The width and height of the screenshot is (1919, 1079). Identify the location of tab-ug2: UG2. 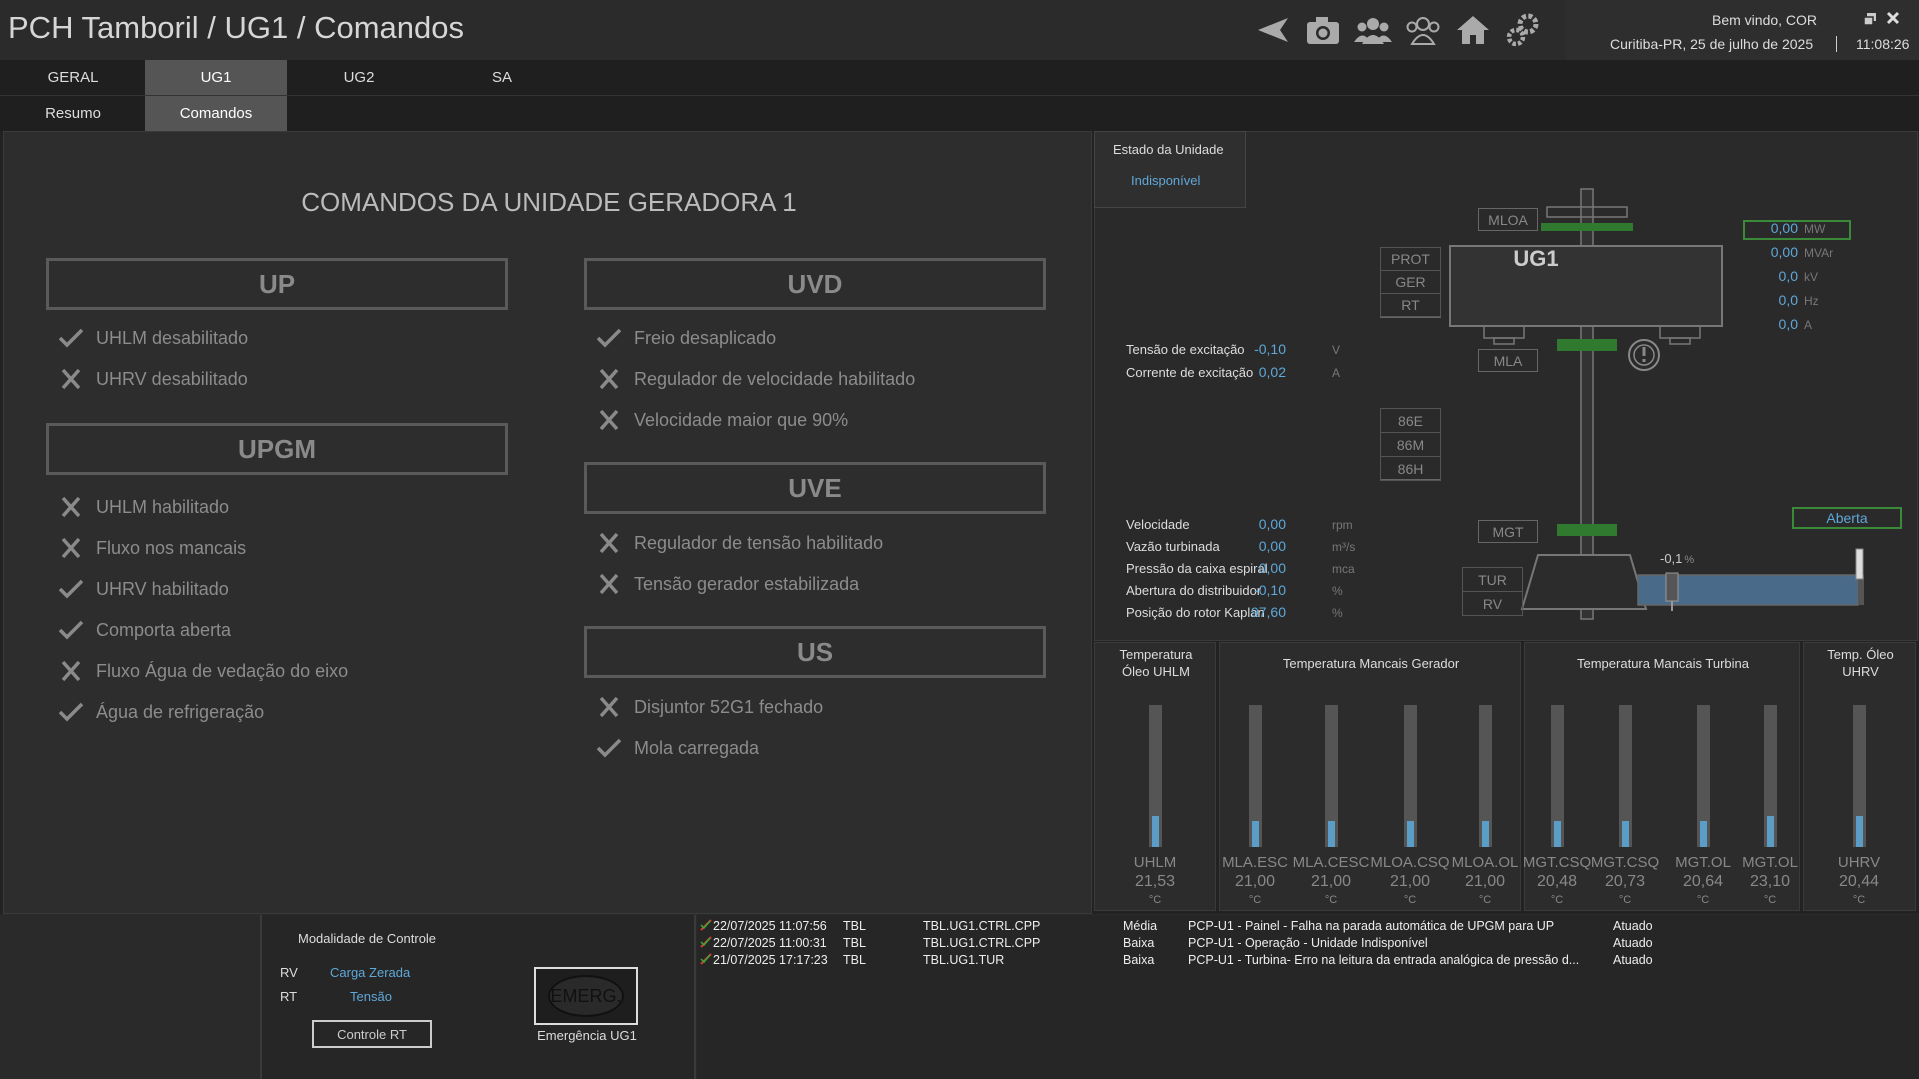
(359, 77).